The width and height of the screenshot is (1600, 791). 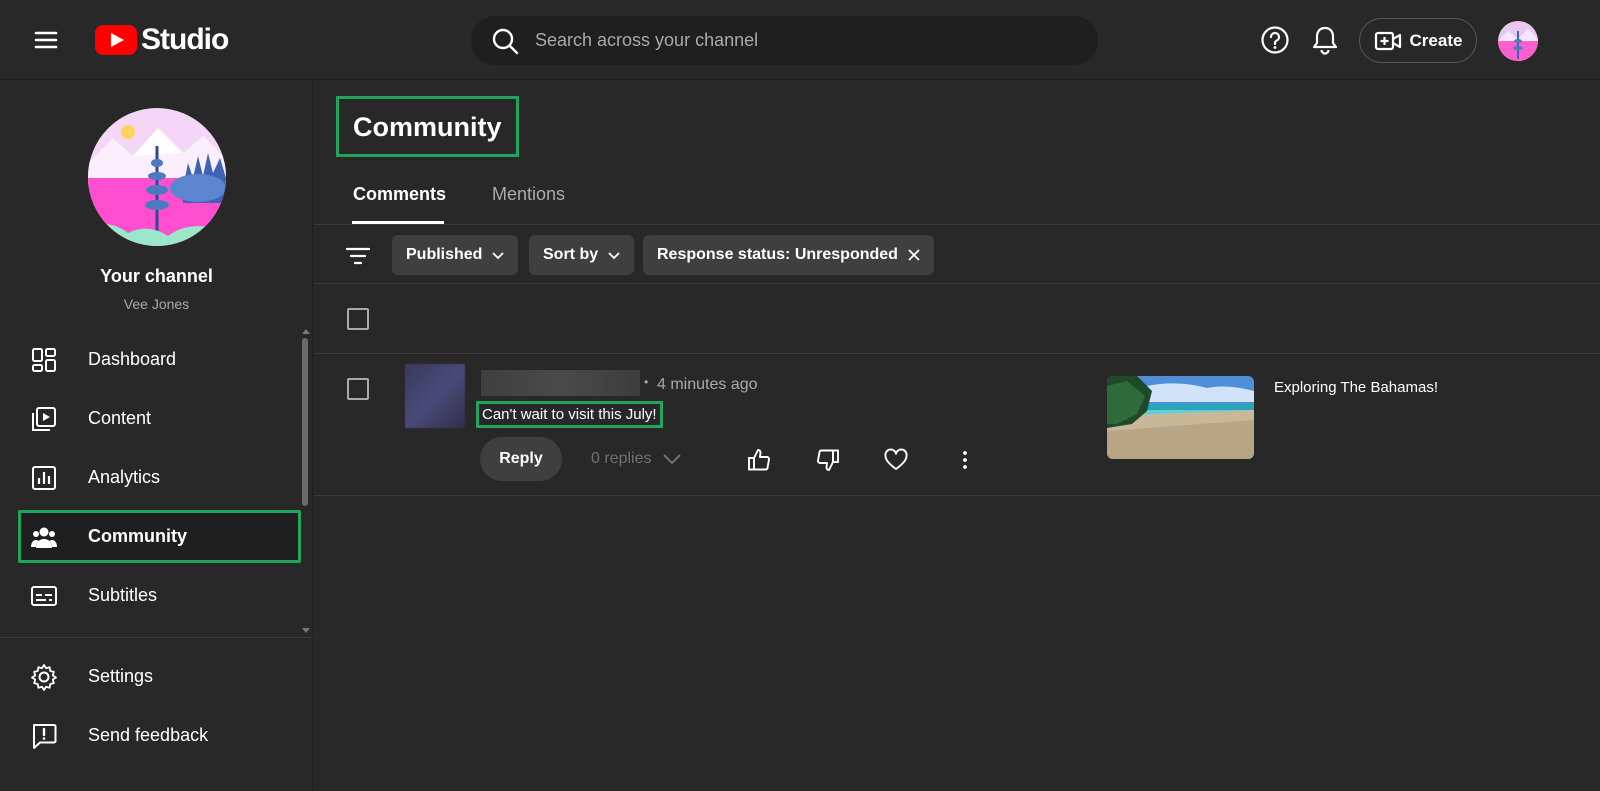 What do you see at coordinates (1436, 40) in the screenshot?
I see `create-label: Create` at bounding box center [1436, 40].